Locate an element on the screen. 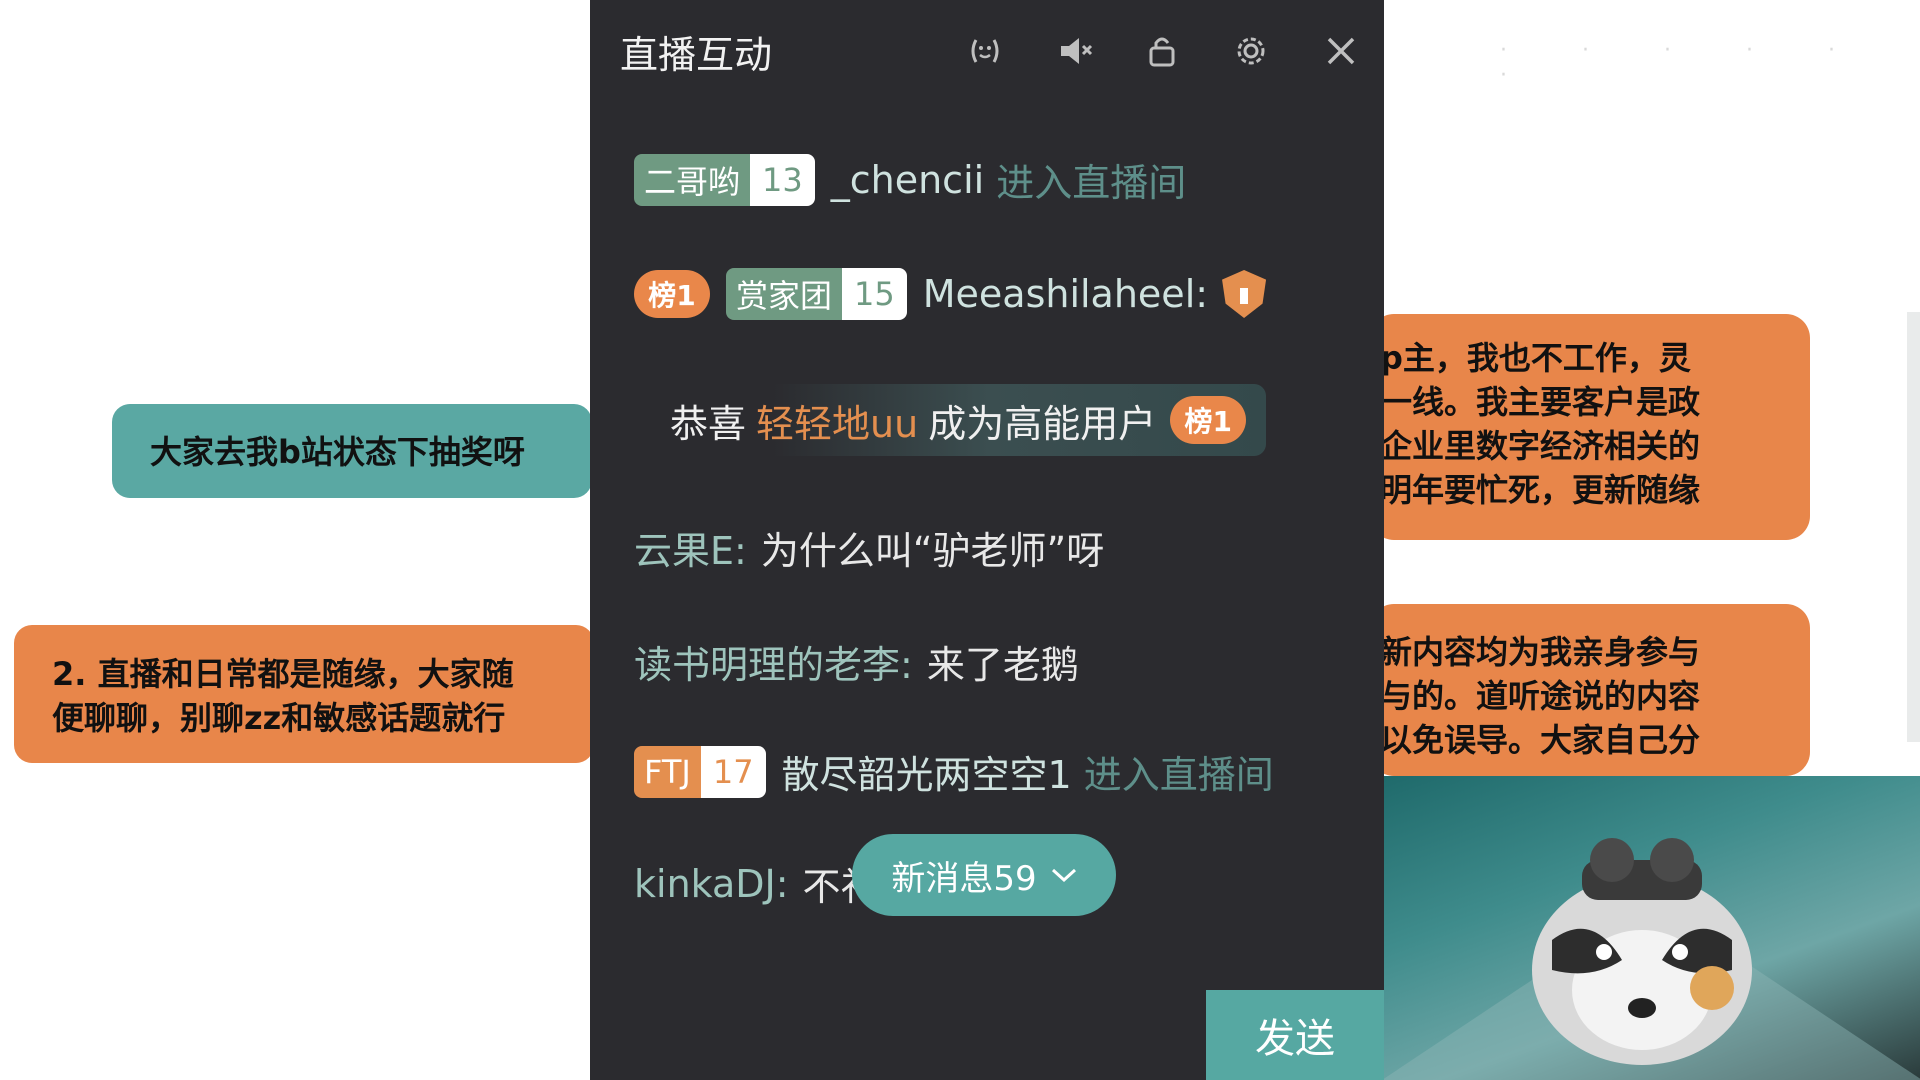 This screenshot has height=1080, width=1920. chat-message: 二哥哟 13 _chencii 进入直播间 is located at coordinates (910, 179).